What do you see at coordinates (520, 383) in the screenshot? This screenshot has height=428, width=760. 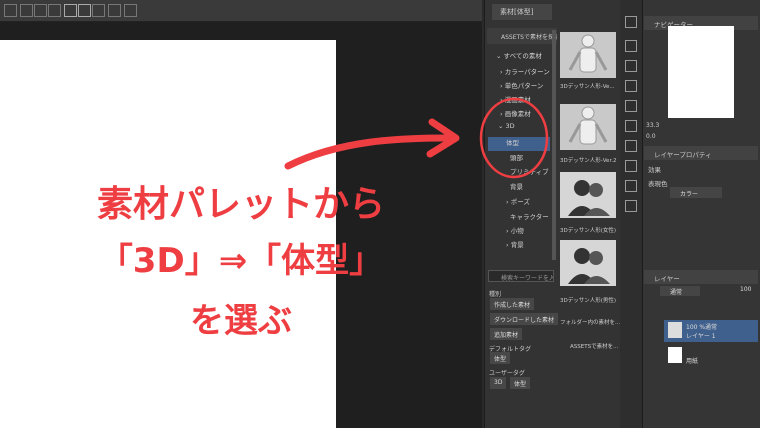 I see `tag-body-type-user: 体型` at bounding box center [520, 383].